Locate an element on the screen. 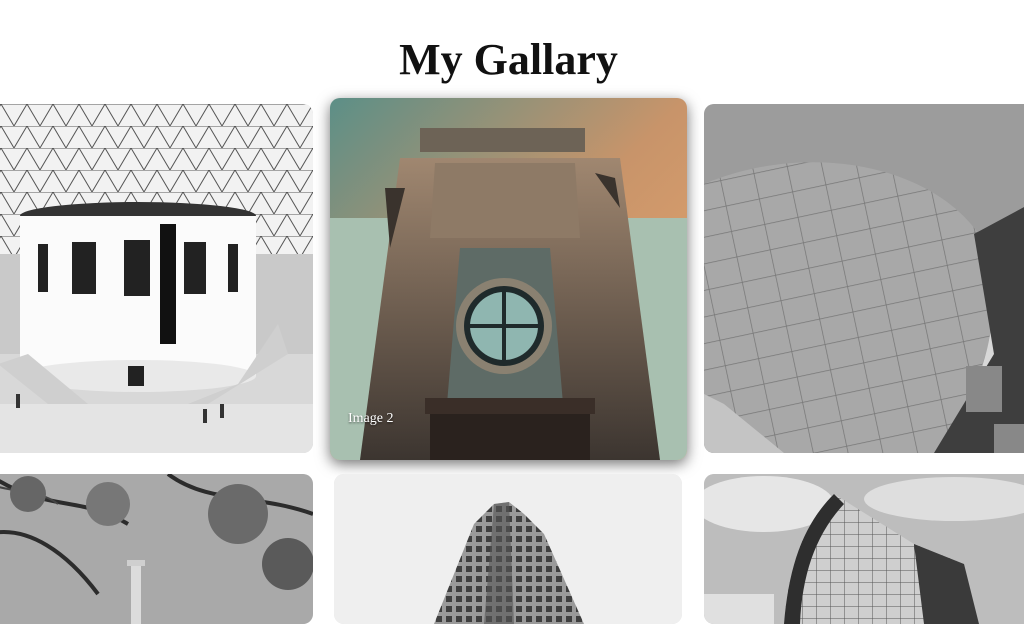 This screenshot has height=624, width=1024. skyscraper-photo is located at coordinates (508, 549).